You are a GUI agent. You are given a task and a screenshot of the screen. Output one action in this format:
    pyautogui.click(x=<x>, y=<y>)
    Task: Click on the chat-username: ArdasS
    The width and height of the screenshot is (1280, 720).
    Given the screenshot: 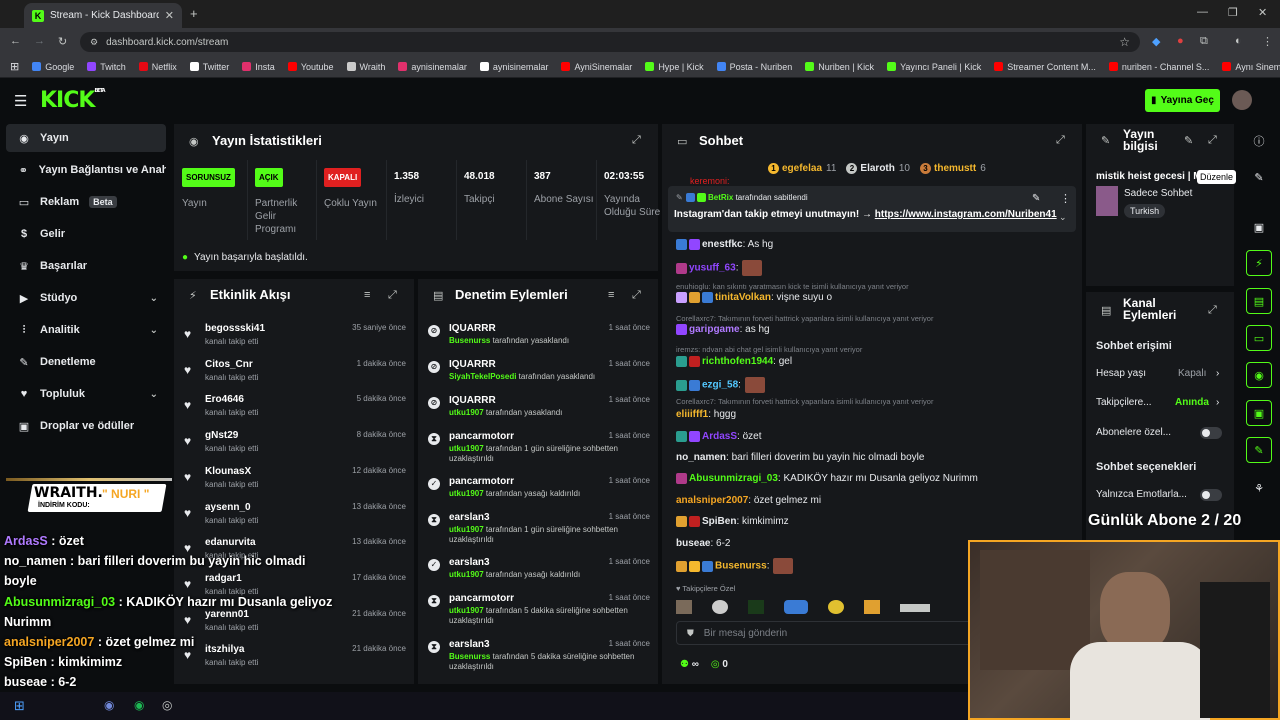 What is the action you would take?
    pyautogui.click(x=719, y=436)
    